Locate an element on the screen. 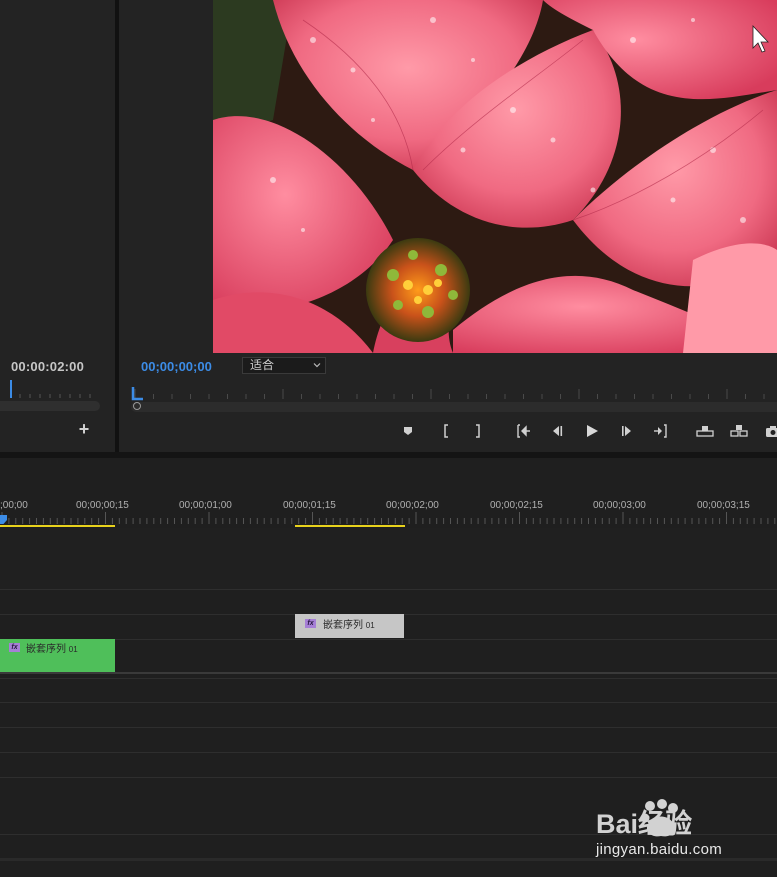 This screenshot has width=777, height=877. program-zoom-scrollbar is located at coordinates (454, 407).